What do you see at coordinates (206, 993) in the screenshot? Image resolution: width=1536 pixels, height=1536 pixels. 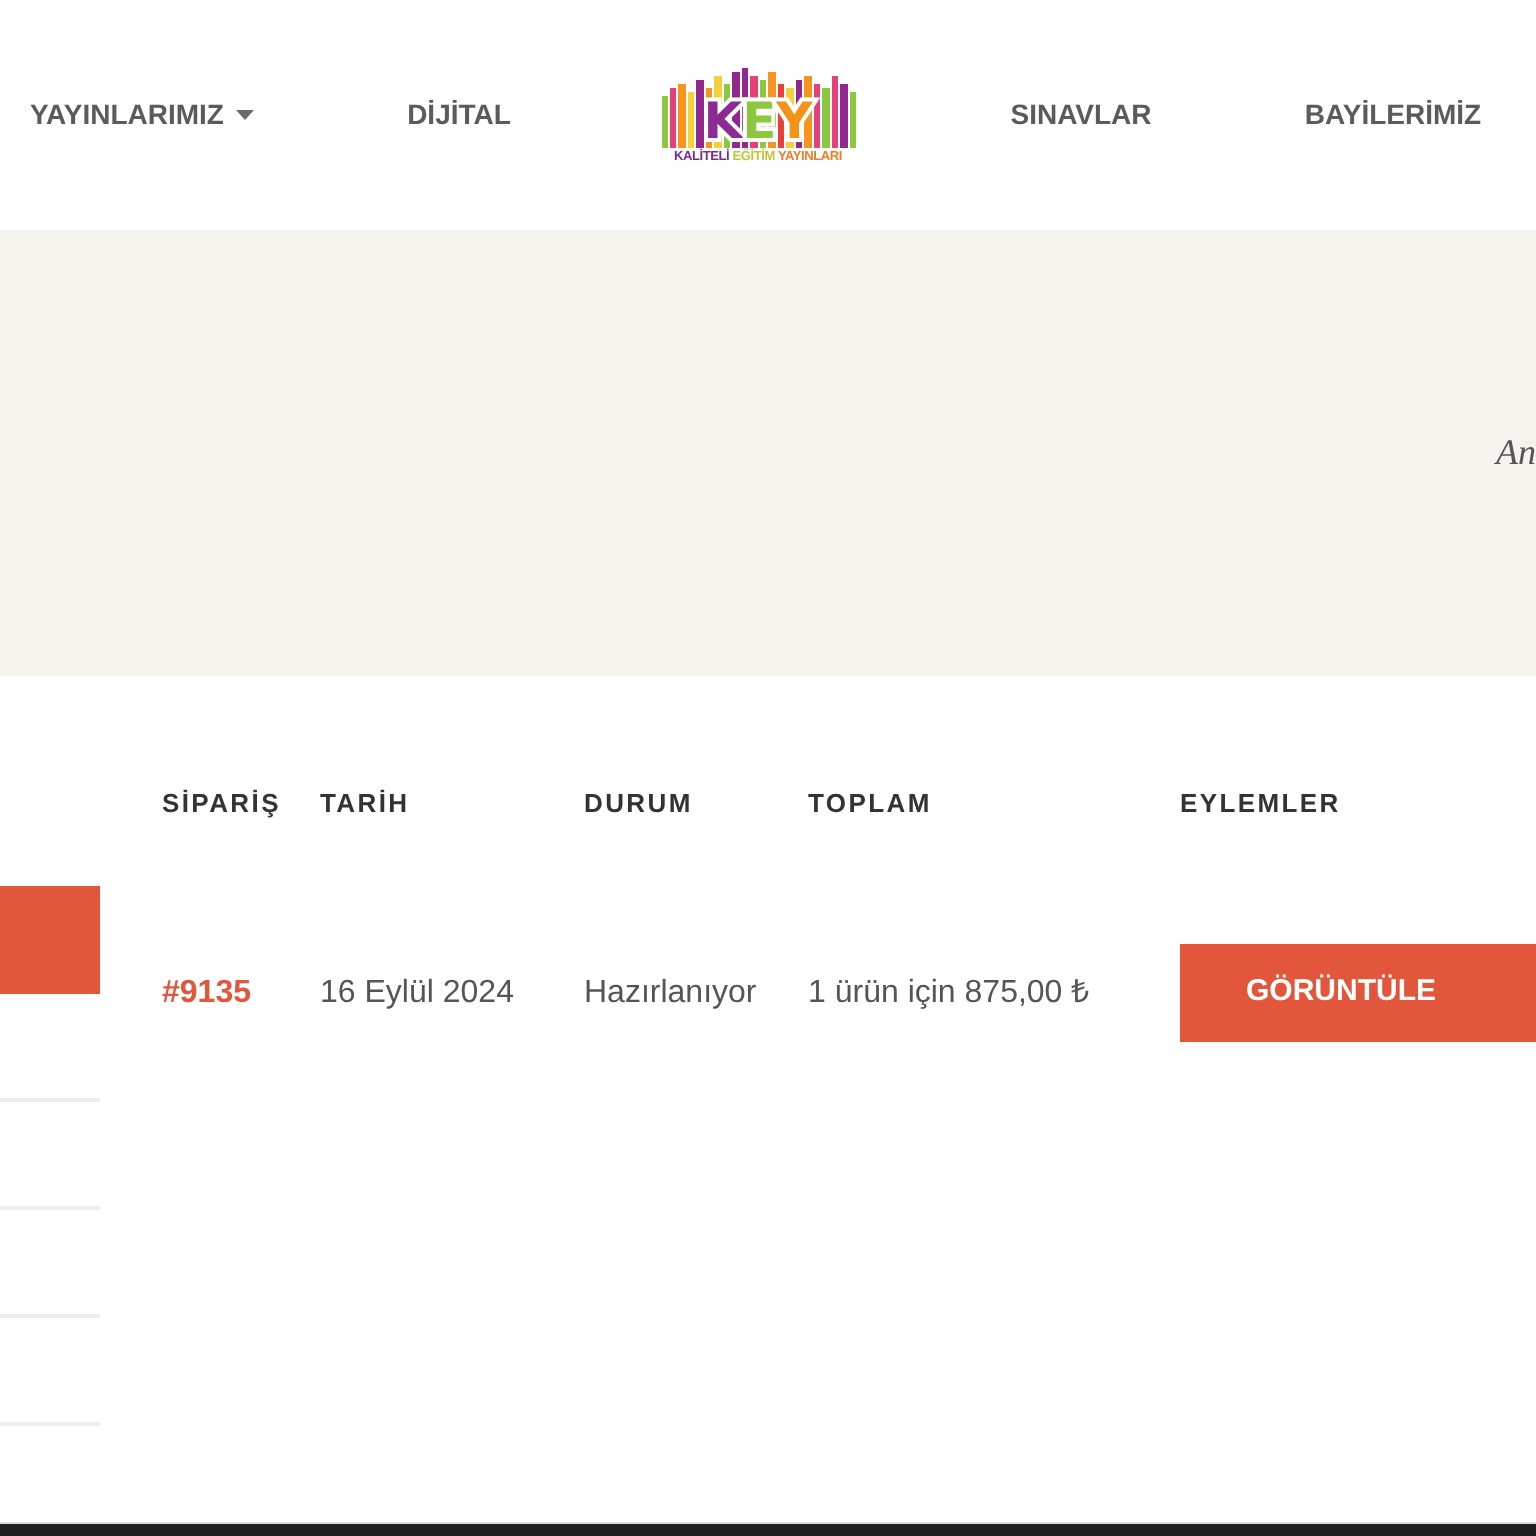 I see `order-number-link: #9135` at bounding box center [206, 993].